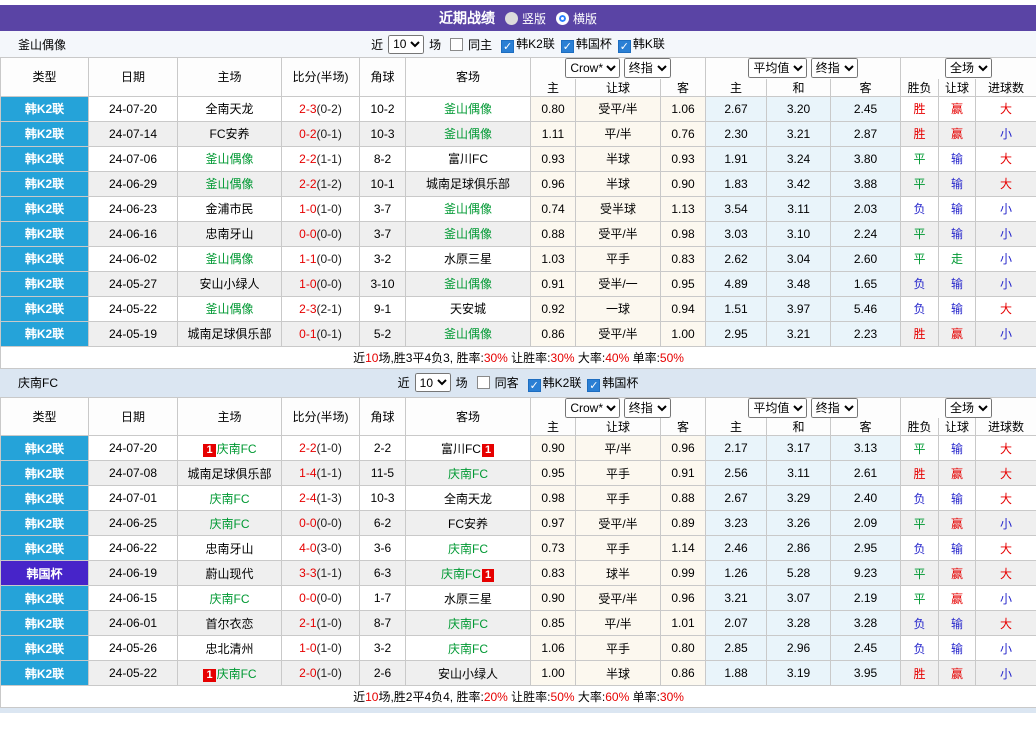  What do you see at coordinates (866, 673) in the screenshot?
I see `avg-away-odds-cell: 3.95` at bounding box center [866, 673].